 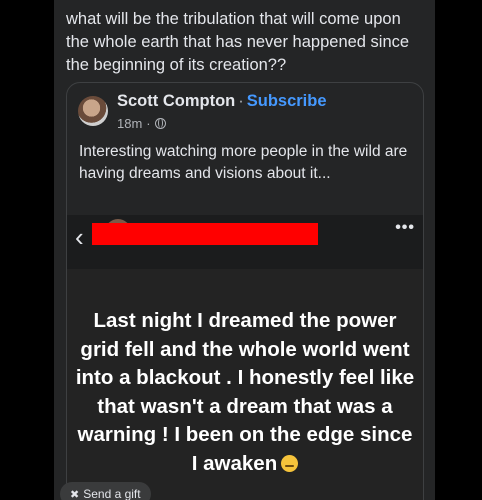 I want to click on send-gift-button: ✖ Send a gift, so click(x=105, y=491).